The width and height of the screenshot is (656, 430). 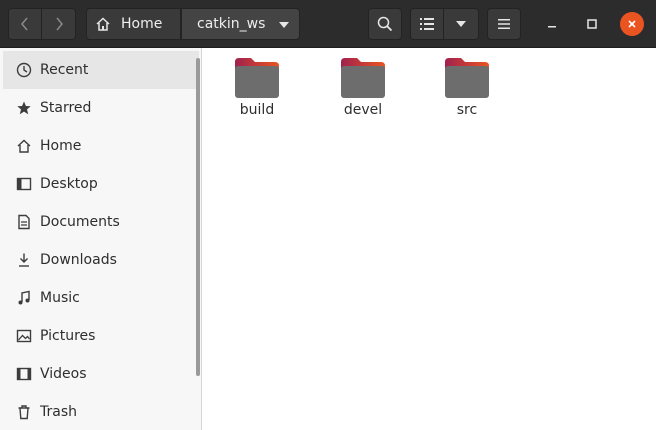 I want to click on sidebar-item-starred: Starred, so click(x=101, y=108).